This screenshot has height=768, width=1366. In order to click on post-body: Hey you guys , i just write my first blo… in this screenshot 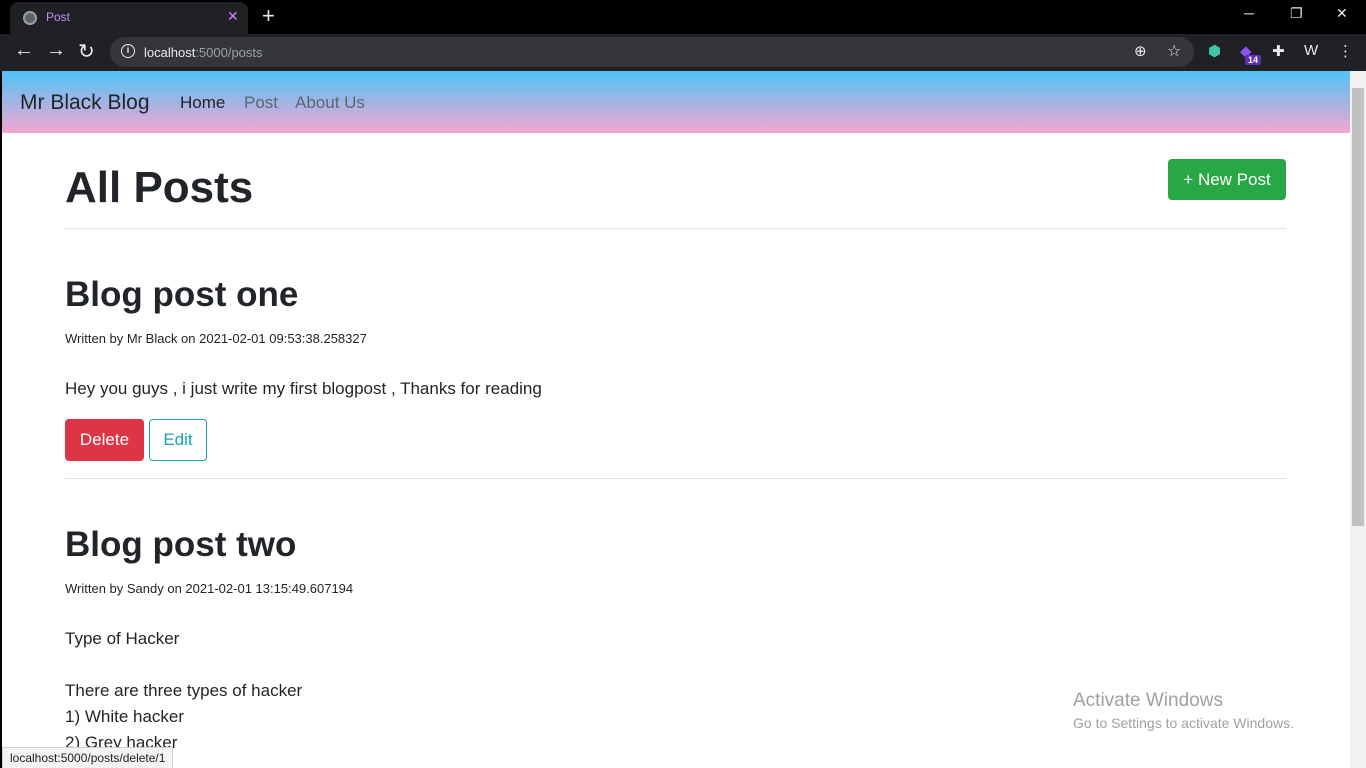, I will do `click(303, 388)`.